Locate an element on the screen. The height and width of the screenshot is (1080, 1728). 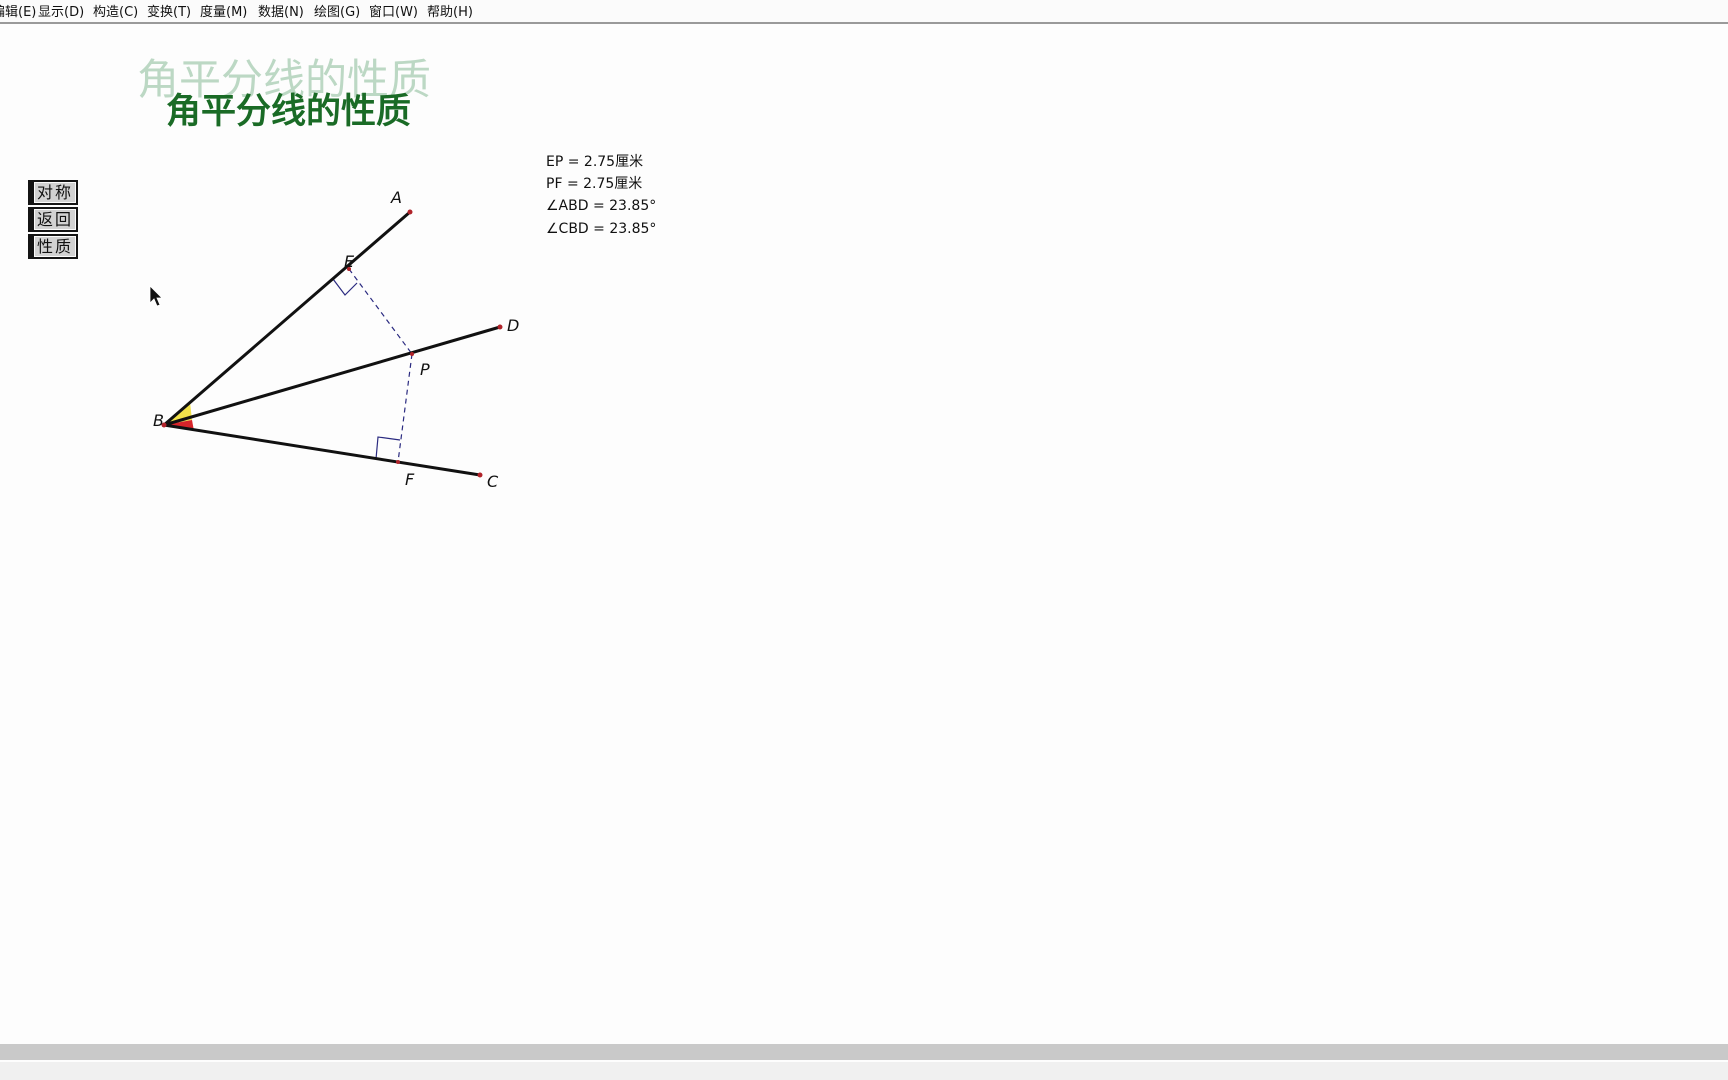
mouse-cursor-icon is located at coordinates (156, 296).